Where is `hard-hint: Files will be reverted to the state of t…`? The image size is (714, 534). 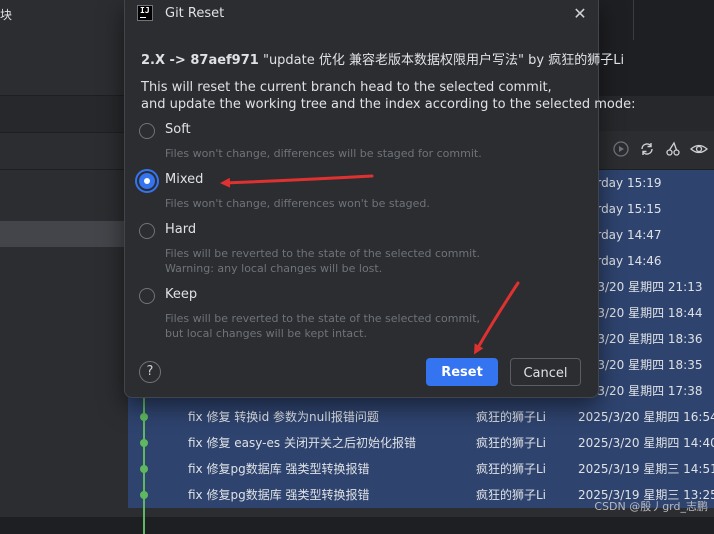
hard-hint: Files will be reverted to the state of t… is located at coordinates (323, 253).